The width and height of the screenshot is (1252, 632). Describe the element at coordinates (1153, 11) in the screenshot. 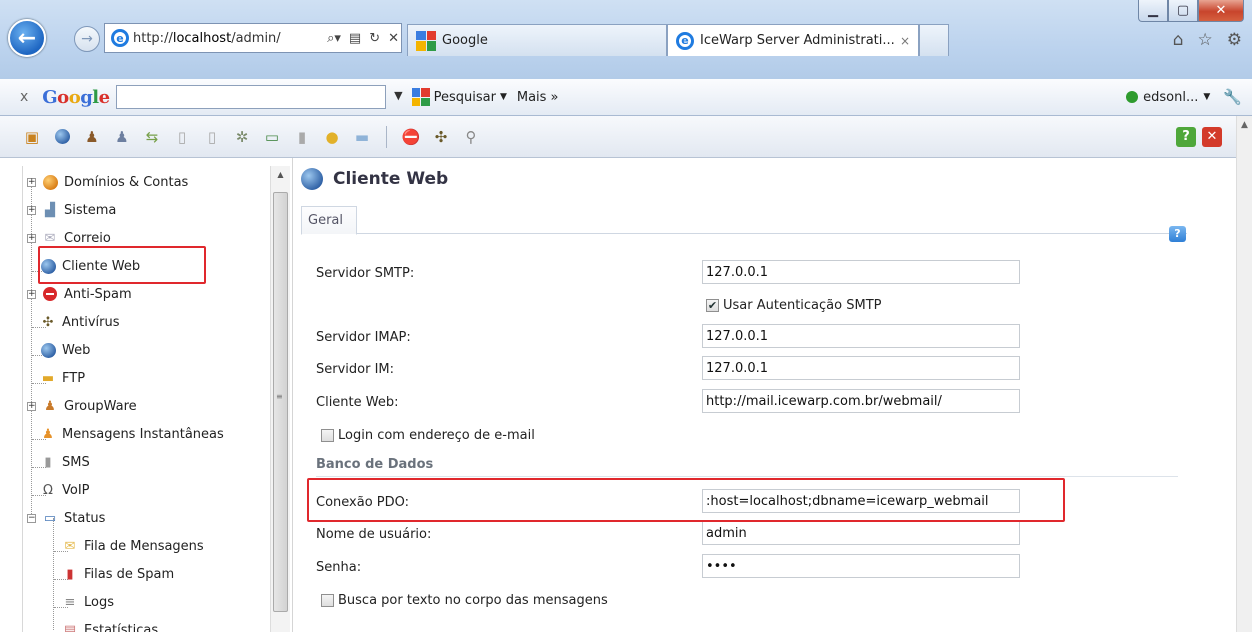

I see `minimize-button: ▁` at that location.